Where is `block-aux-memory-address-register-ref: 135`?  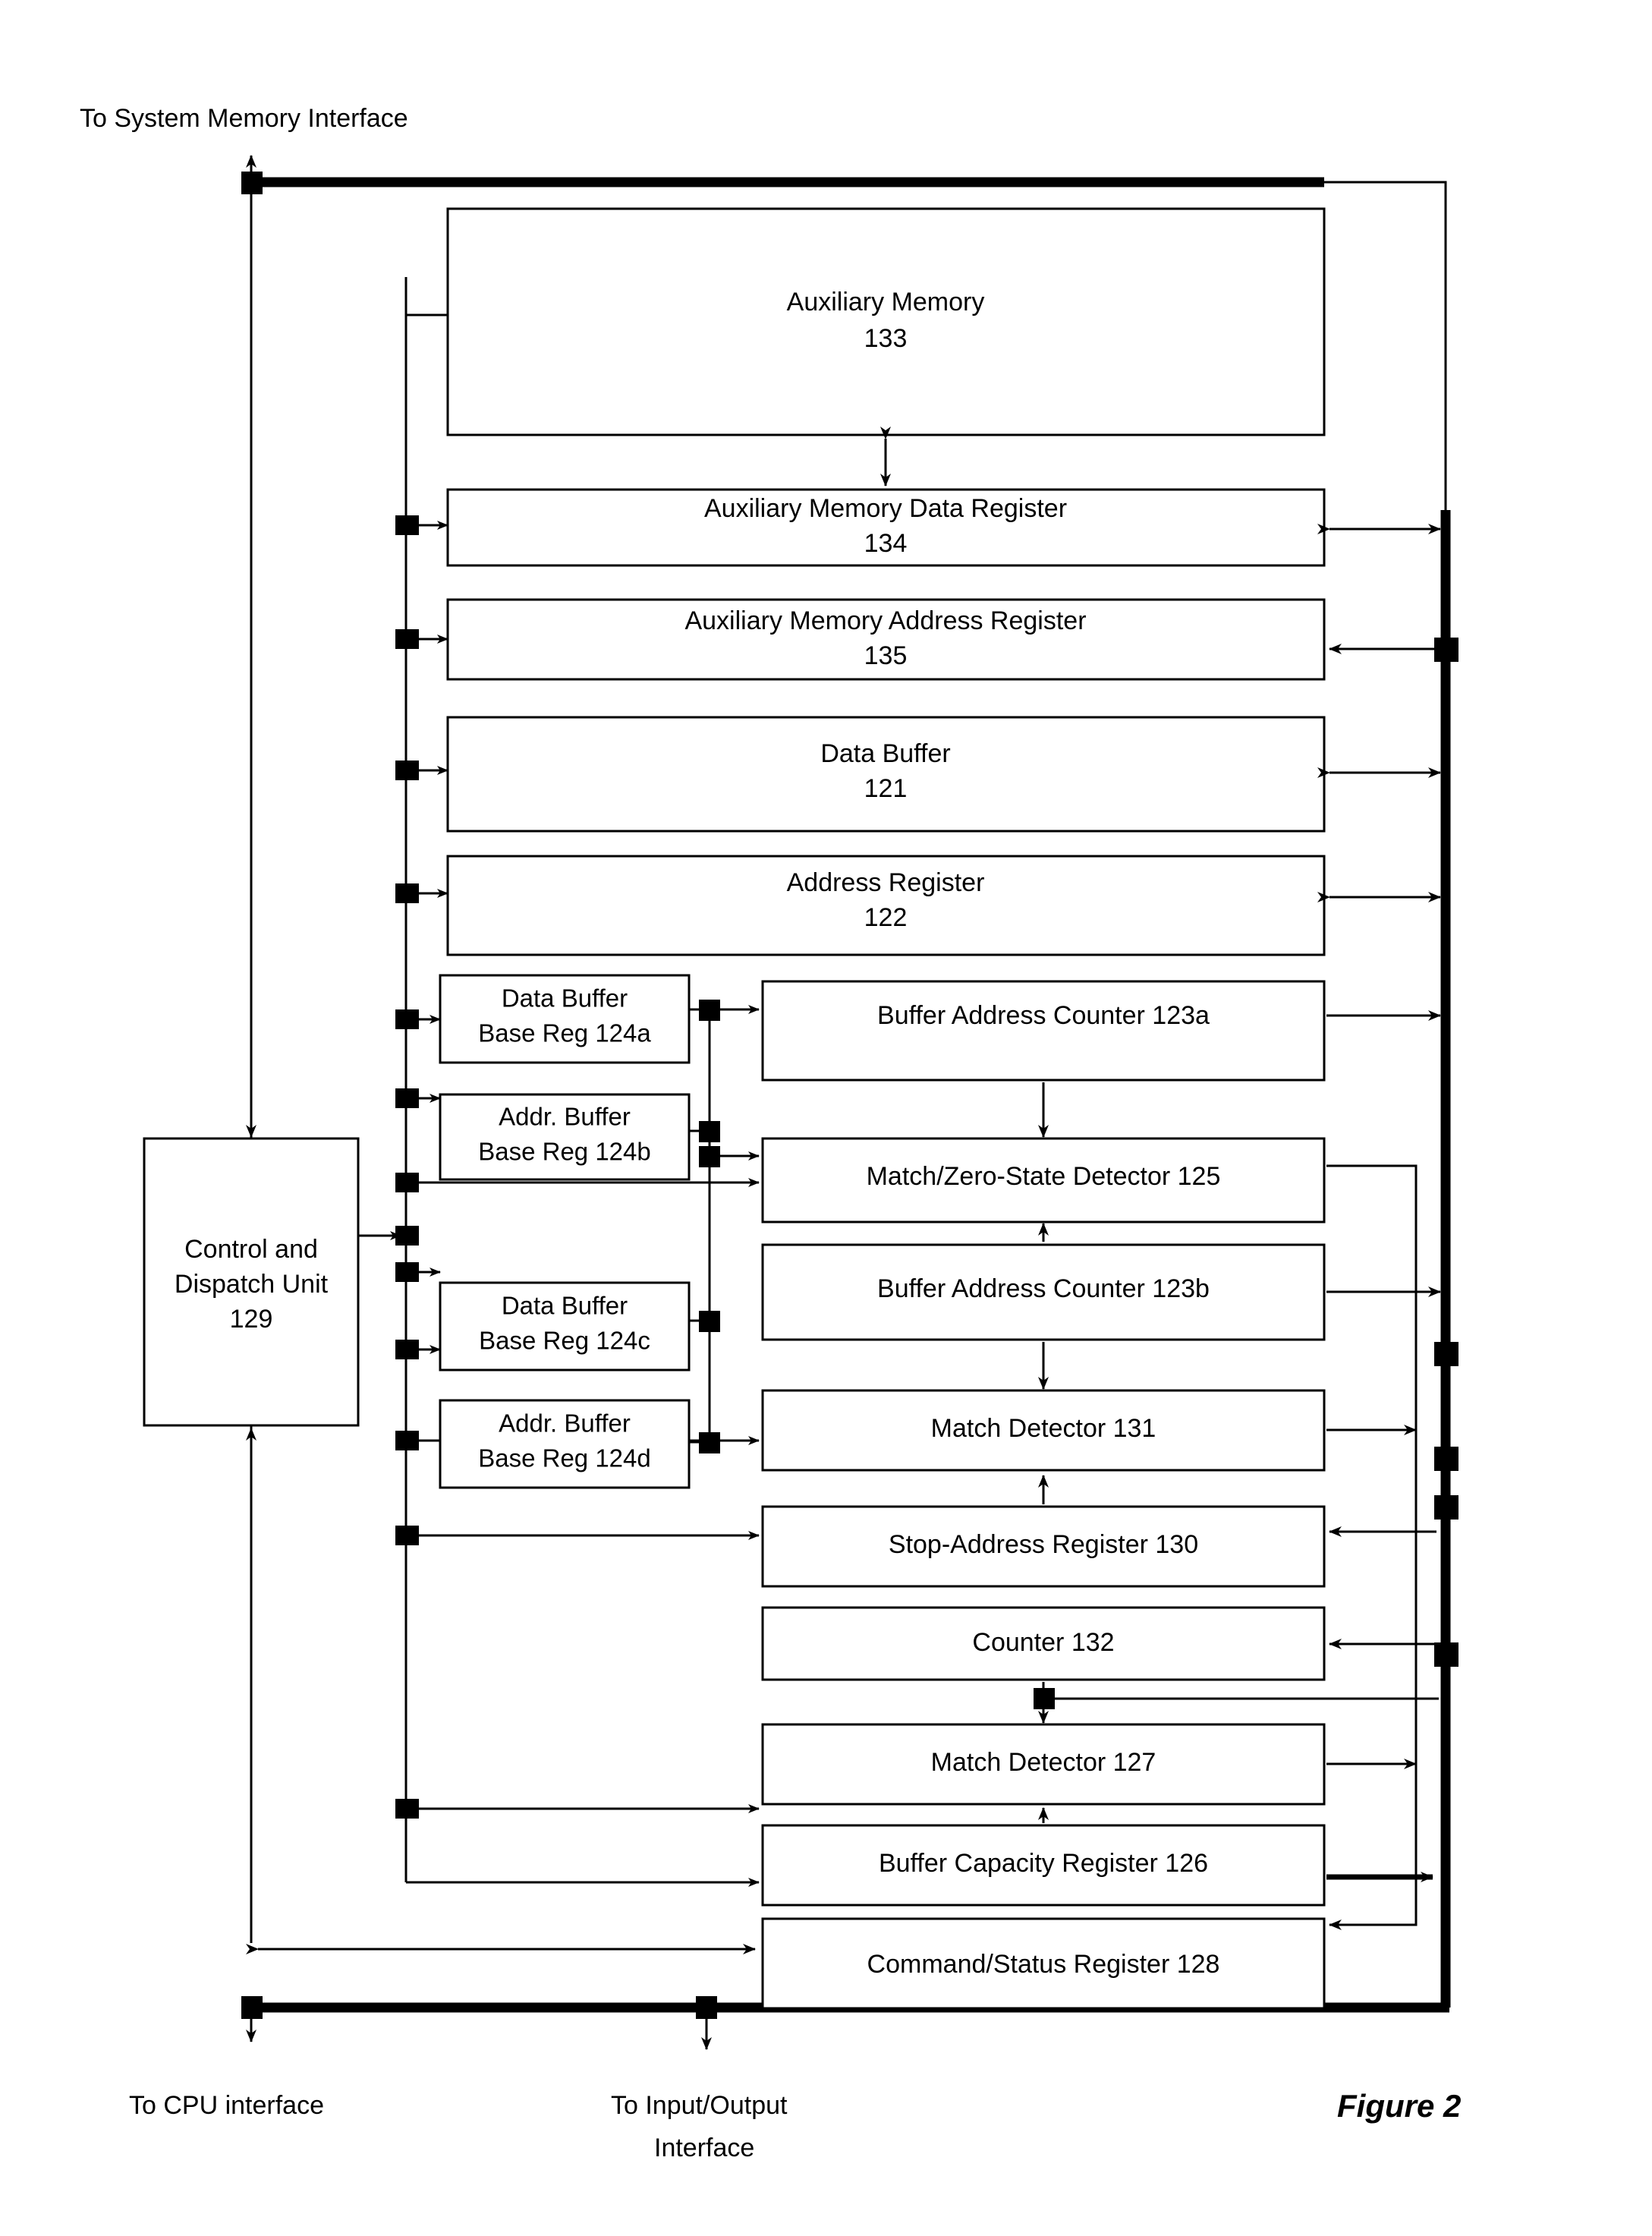 block-aux-memory-address-register-ref: 135 is located at coordinates (886, 655).